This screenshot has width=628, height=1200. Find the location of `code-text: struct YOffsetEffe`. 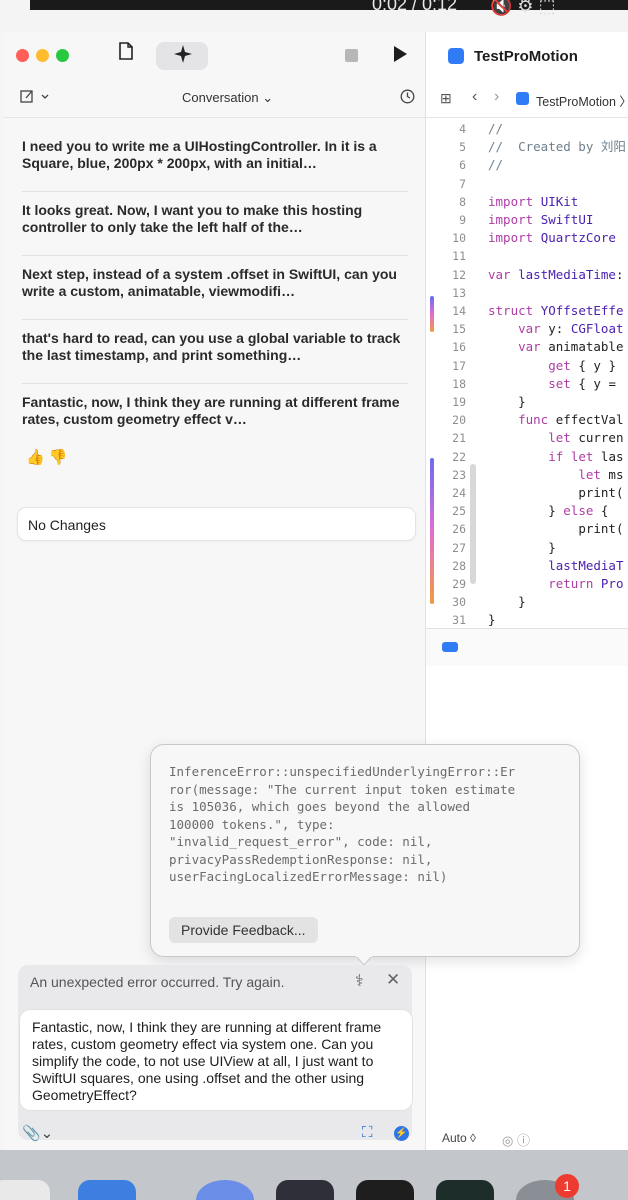

code-text: struct YOffsetEffe is located at coordinates (556, 310).